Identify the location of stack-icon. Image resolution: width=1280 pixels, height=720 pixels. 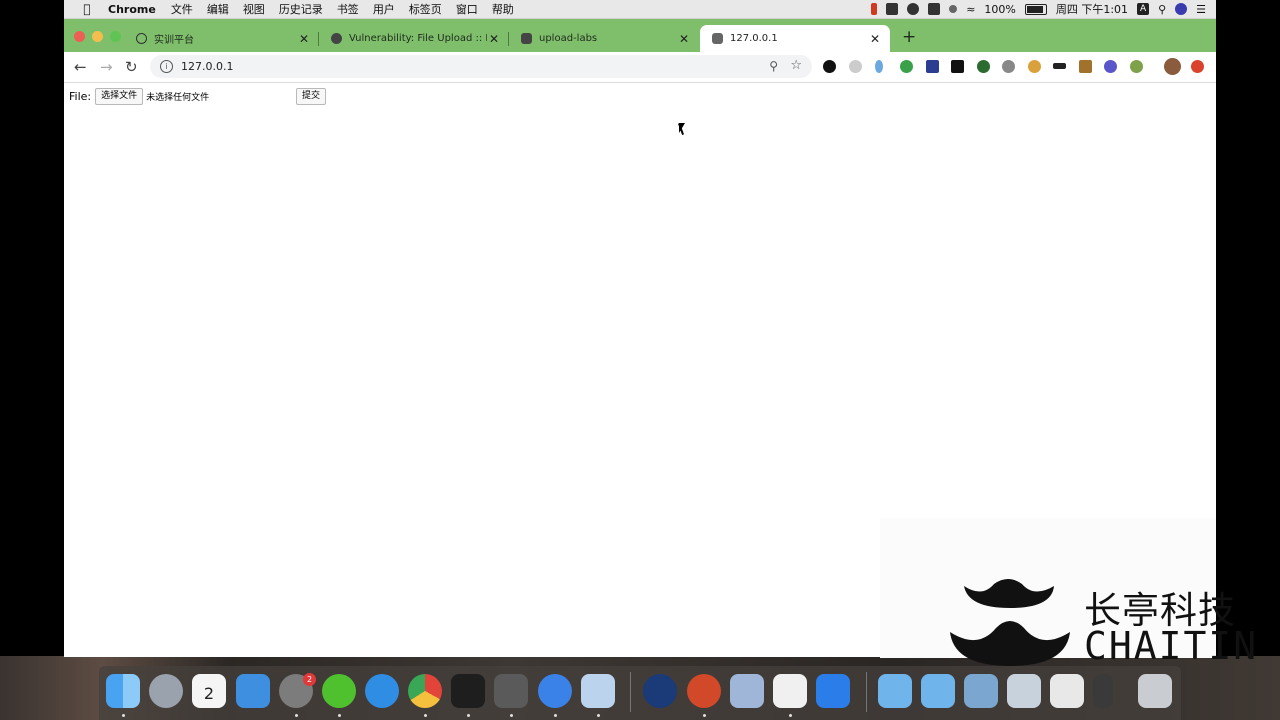
(1103, 691).